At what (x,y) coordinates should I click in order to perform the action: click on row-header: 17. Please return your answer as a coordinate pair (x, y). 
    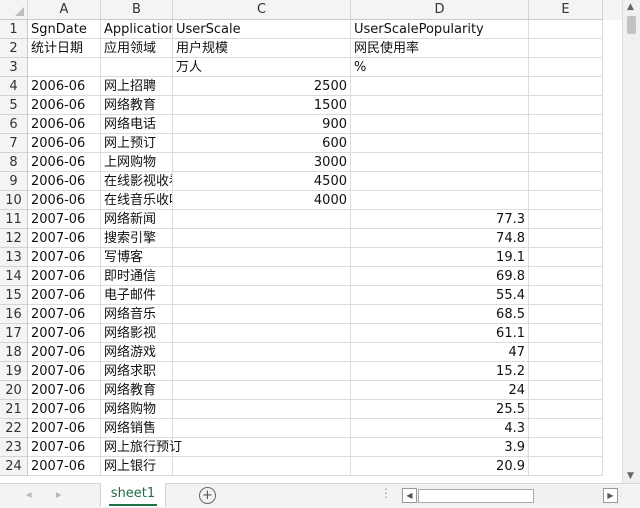
    Looking at the image, I should click on (14, 333).